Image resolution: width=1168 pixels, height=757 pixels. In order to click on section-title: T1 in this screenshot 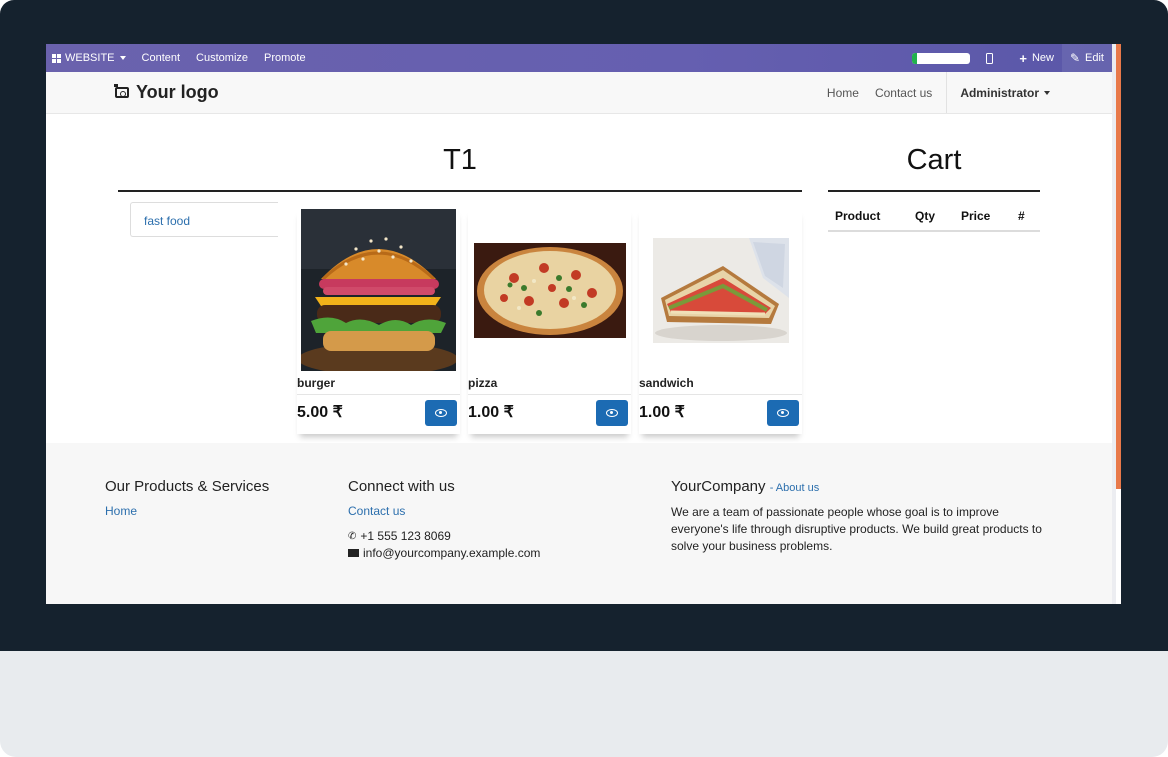, I will do `click(460, 160)`.